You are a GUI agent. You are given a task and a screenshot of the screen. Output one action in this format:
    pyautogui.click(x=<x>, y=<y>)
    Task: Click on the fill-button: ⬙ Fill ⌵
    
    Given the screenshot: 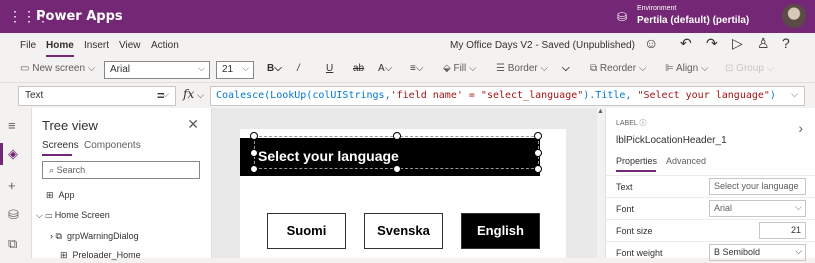 What is the action you would take?
    pyautogui.click(x=460, y=68)
    